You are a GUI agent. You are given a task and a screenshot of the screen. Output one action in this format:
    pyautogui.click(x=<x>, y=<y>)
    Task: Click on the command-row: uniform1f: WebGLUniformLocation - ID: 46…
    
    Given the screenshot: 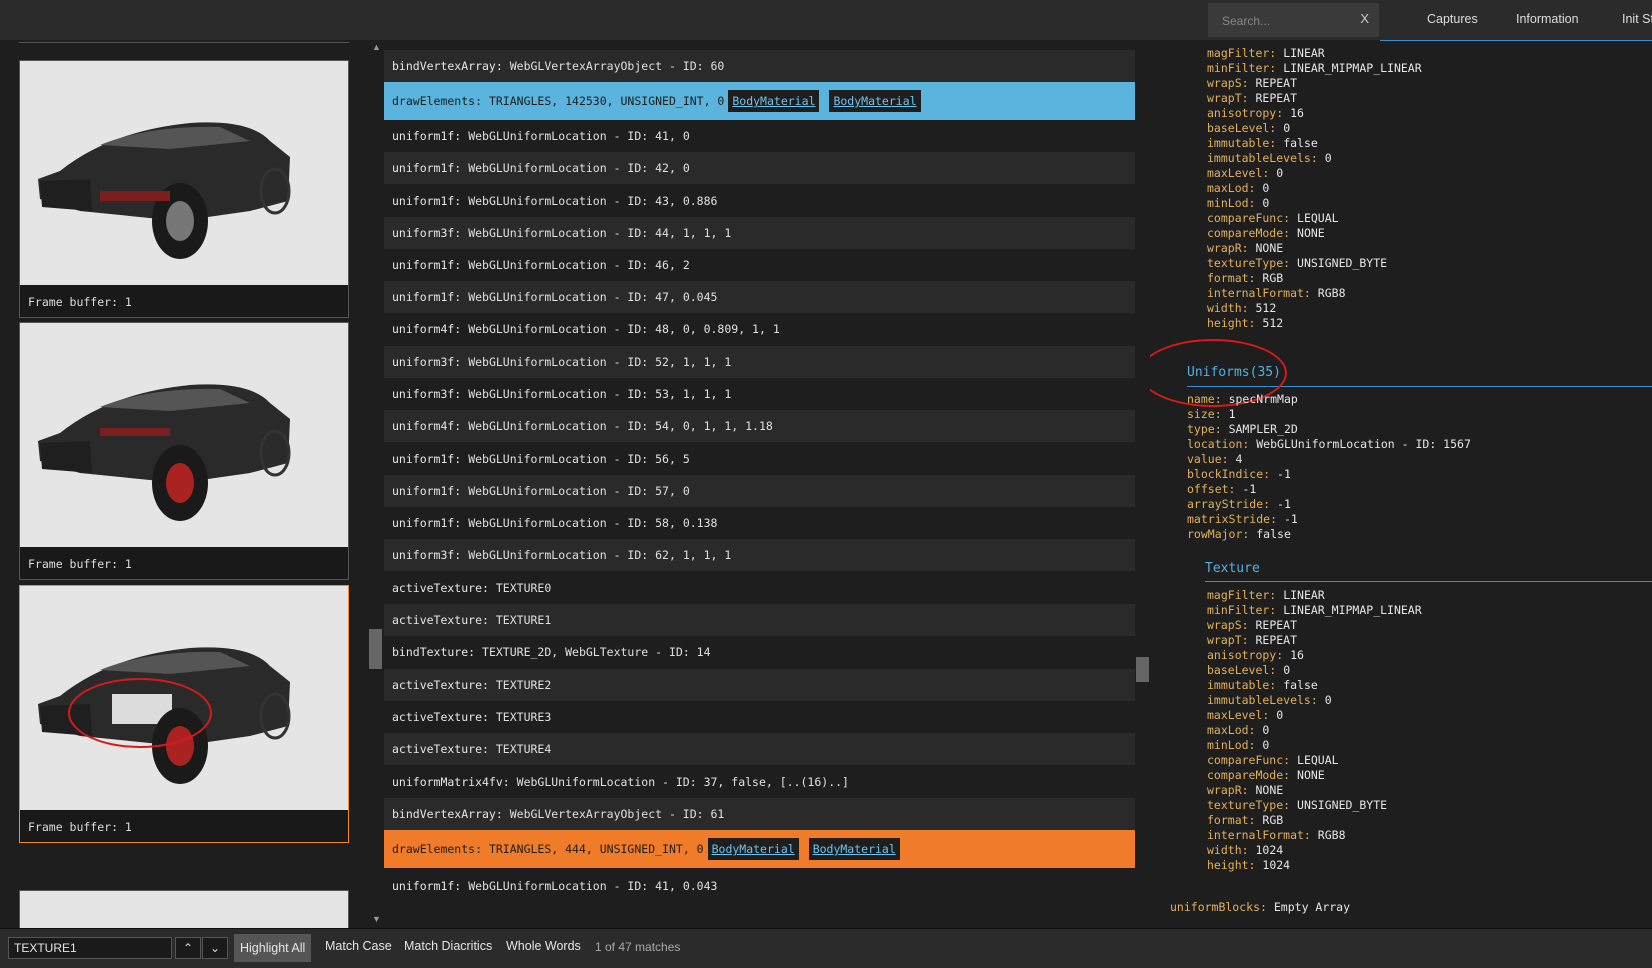 What is the action you would take?
    pyautogui.click(x=759, y=265)
    